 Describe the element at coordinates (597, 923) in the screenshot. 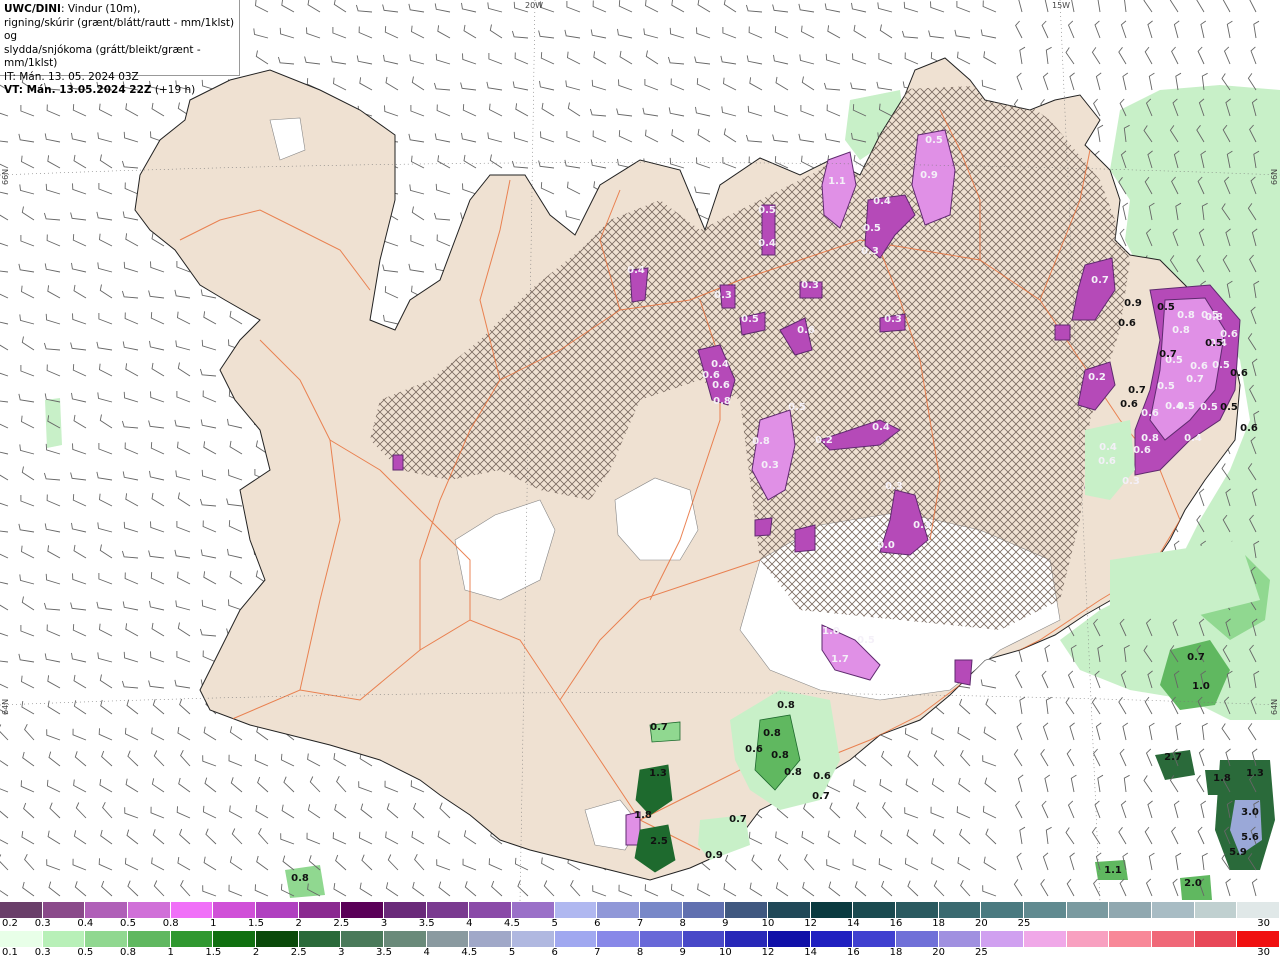

I see `colorbar-label: 6` at that location.